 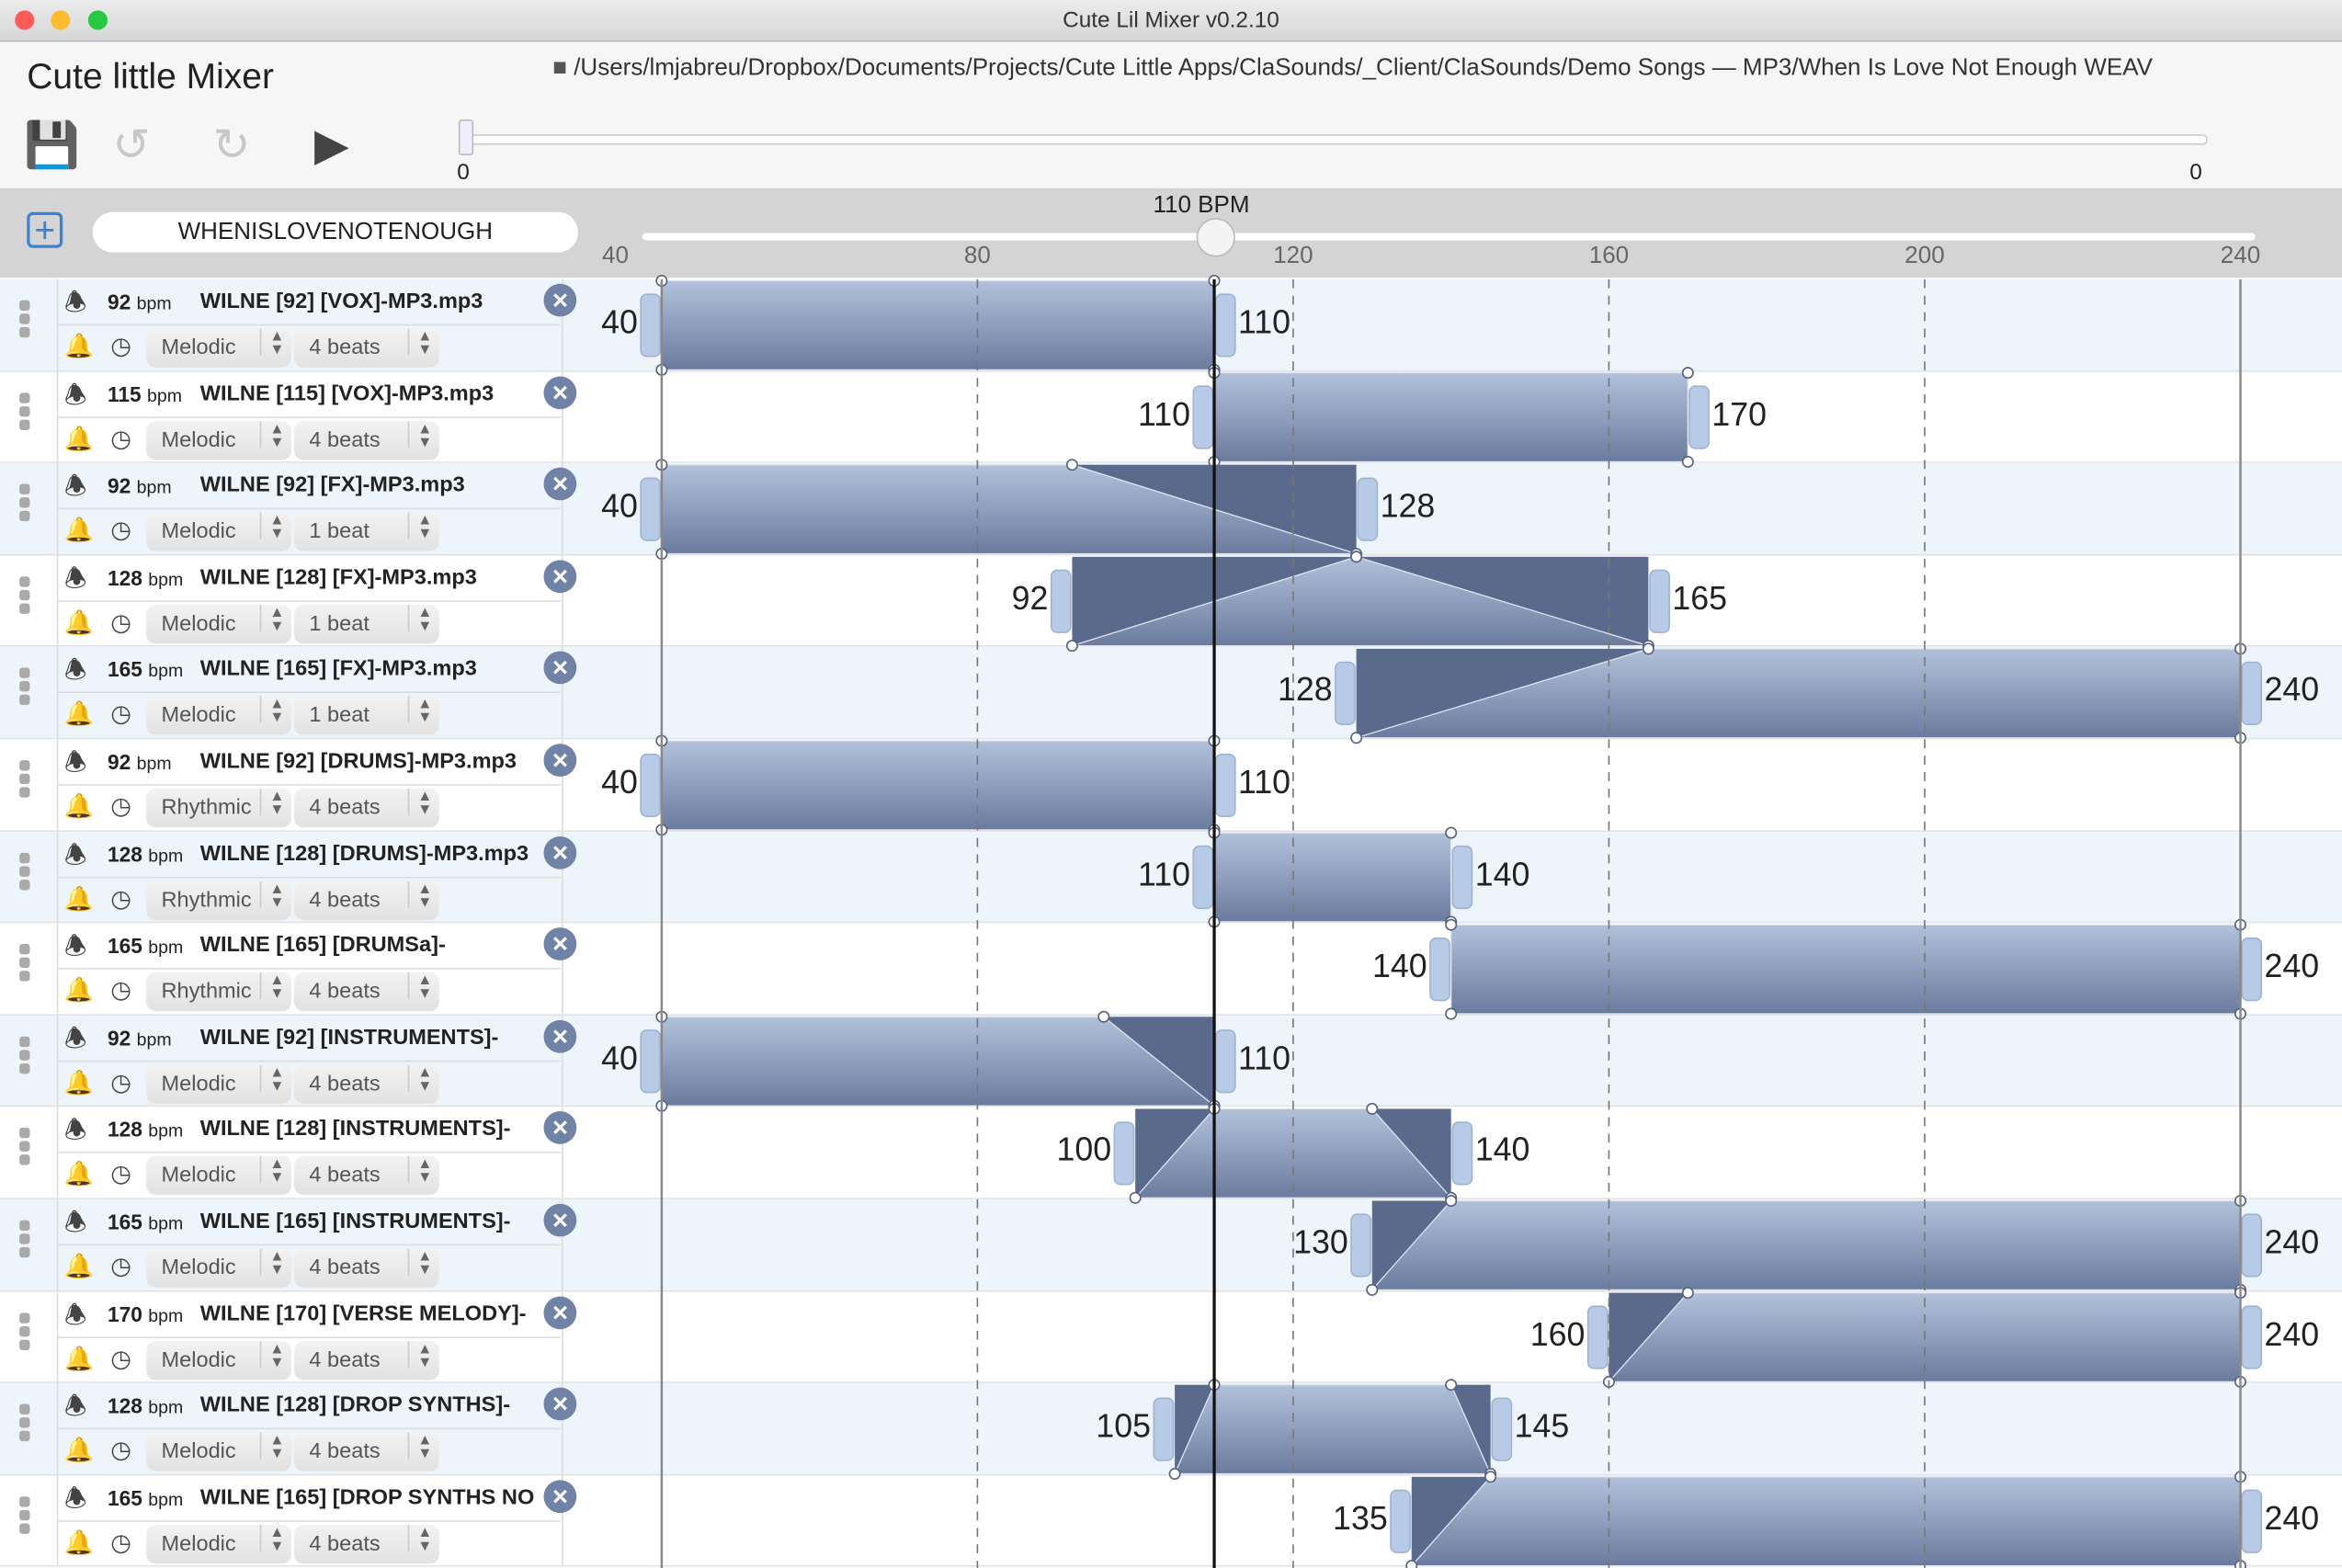 I want to click on seek-slider, so click(x=1337, y=139).